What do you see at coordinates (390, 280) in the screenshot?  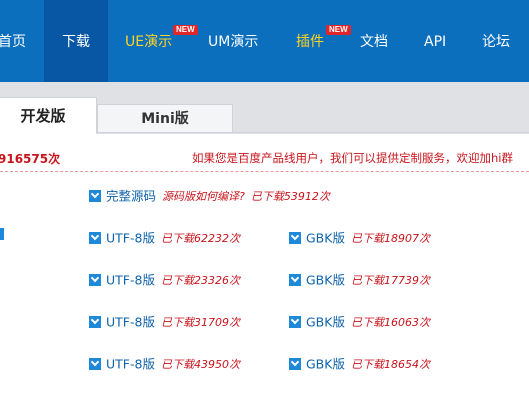 I see `gbk-download-count: 已下载17739次` at bounding box center [390, 280].